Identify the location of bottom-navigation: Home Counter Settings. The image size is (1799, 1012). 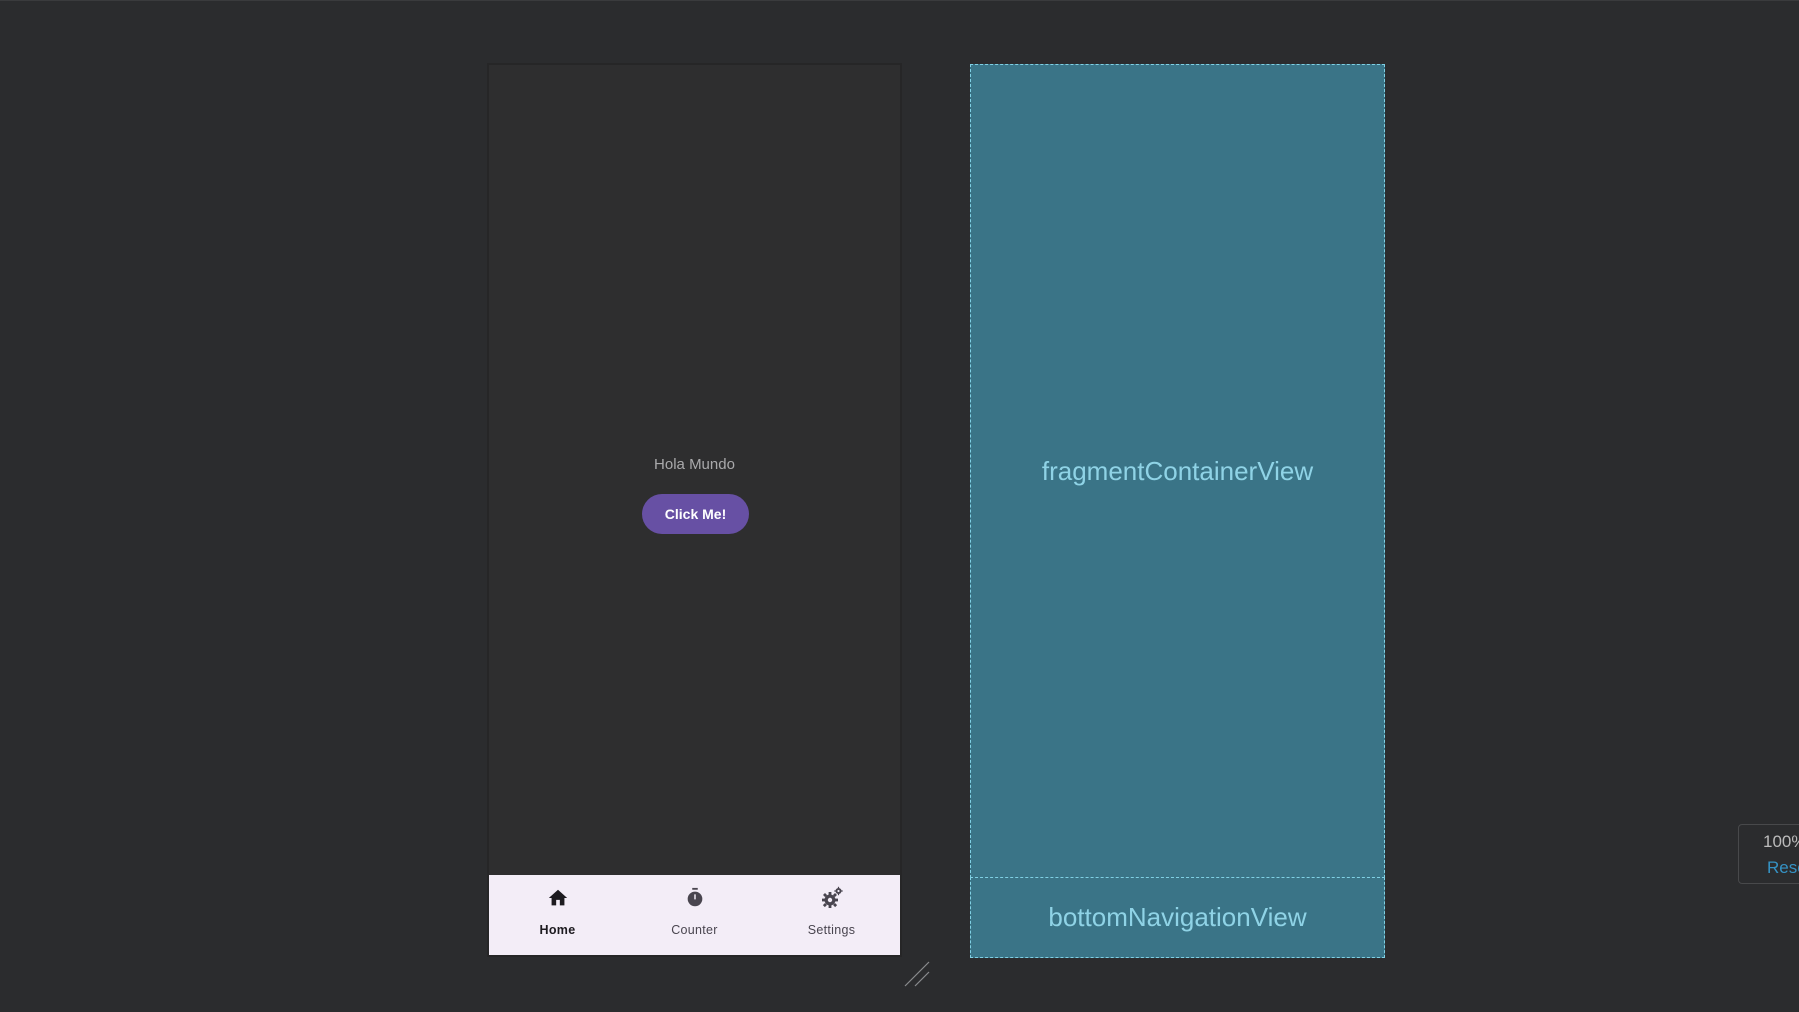
(694, 915).